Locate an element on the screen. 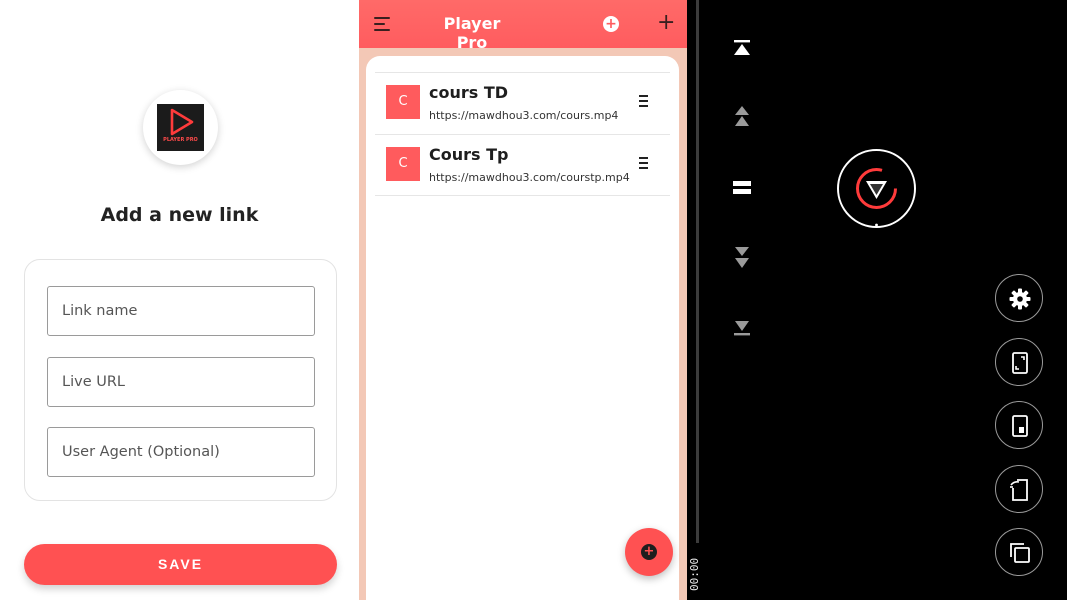  app-logo: PLAYER PRO is located at coordinates (180, 127).